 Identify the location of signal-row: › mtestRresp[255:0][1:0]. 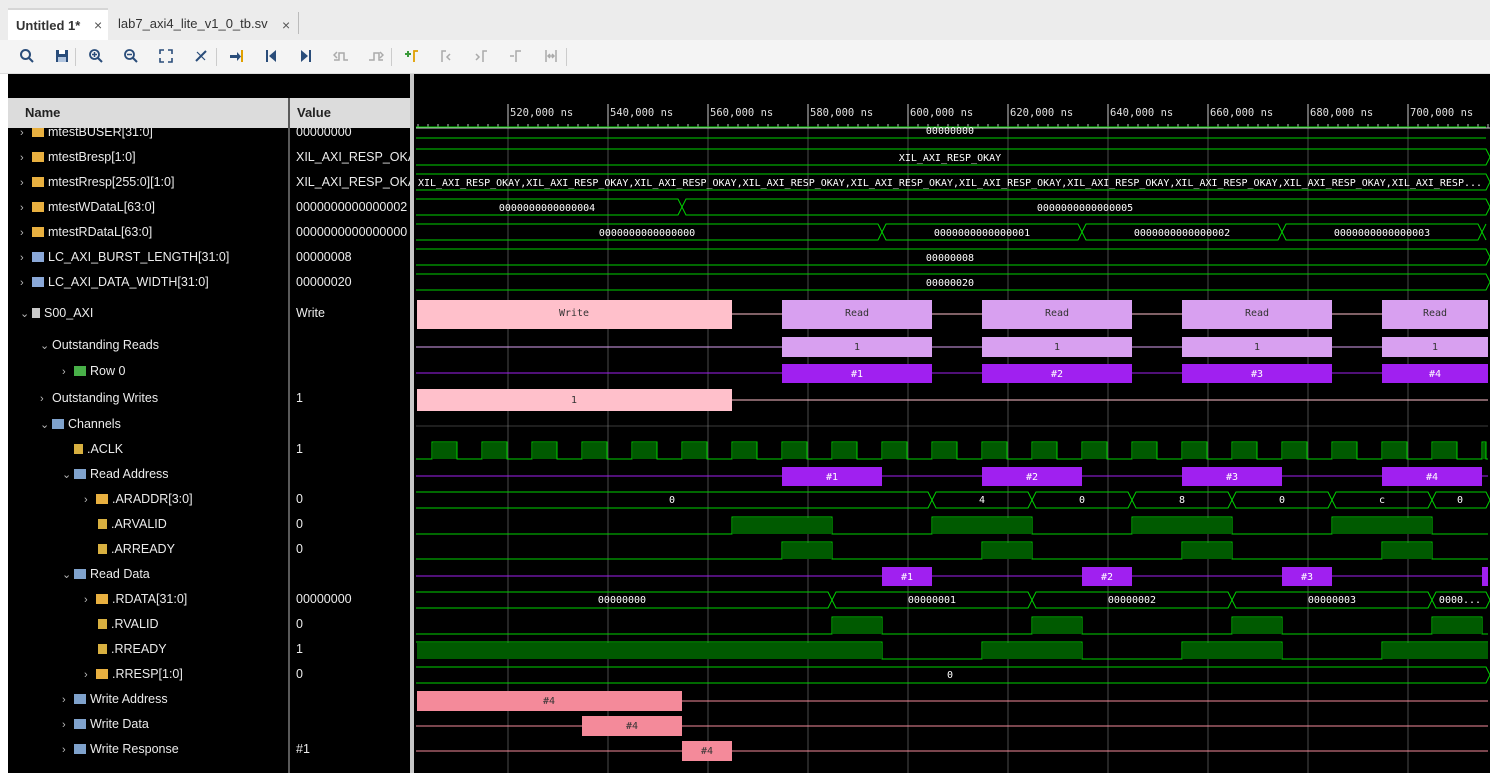
(97, 182).